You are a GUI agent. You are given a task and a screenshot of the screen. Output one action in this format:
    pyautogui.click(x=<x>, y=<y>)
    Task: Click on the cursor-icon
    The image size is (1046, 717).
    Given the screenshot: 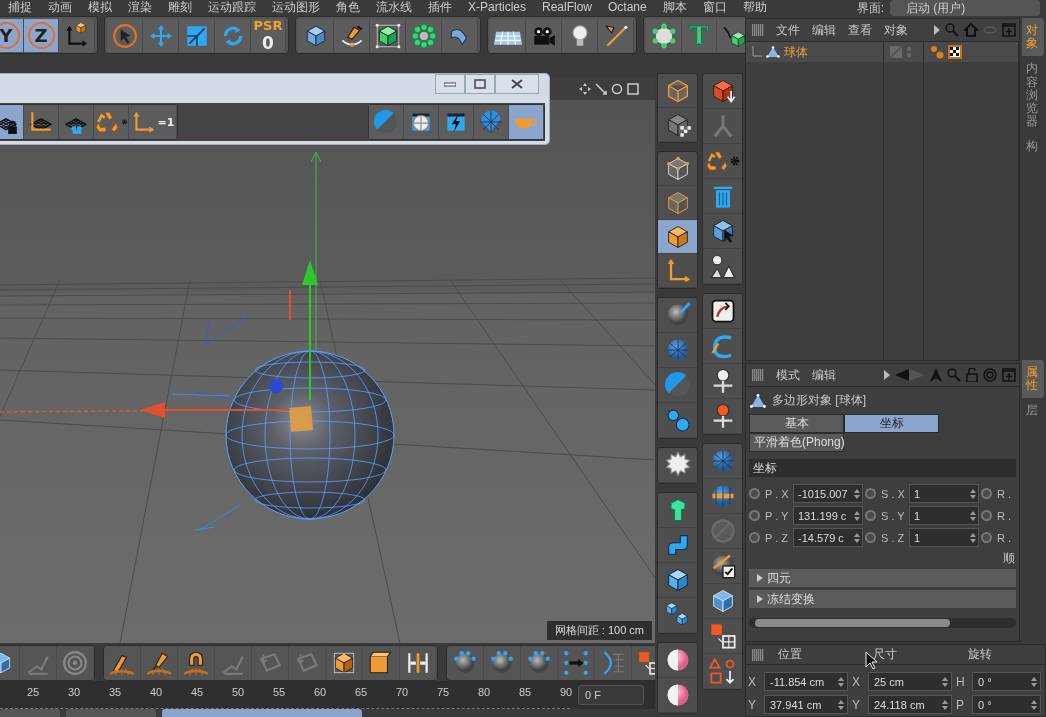 What is the action you would take?
    pyautogui.click(x=124, y=35)
    